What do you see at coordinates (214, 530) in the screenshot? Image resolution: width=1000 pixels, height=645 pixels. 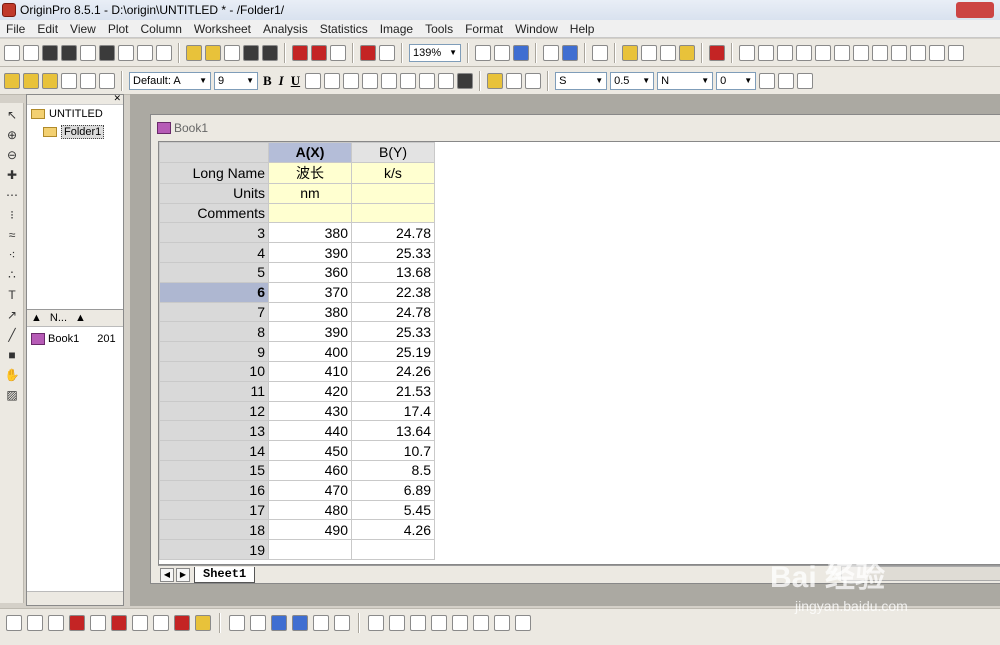 I see `row-number: 18` at bounding box center [214, 530].